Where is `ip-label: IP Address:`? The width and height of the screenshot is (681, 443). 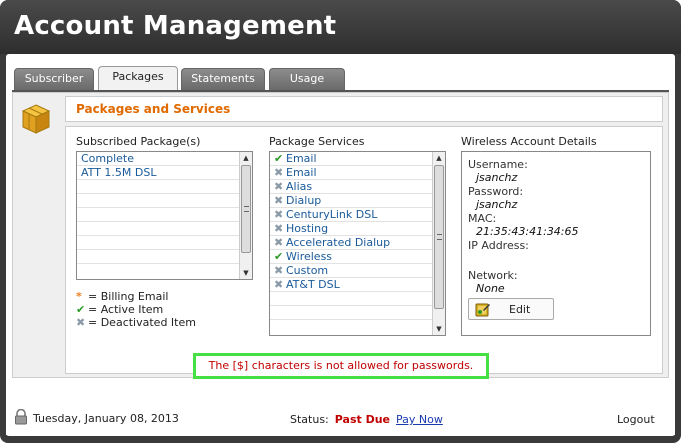
ip-label: IP Address: is located at coordinates (498, 245).